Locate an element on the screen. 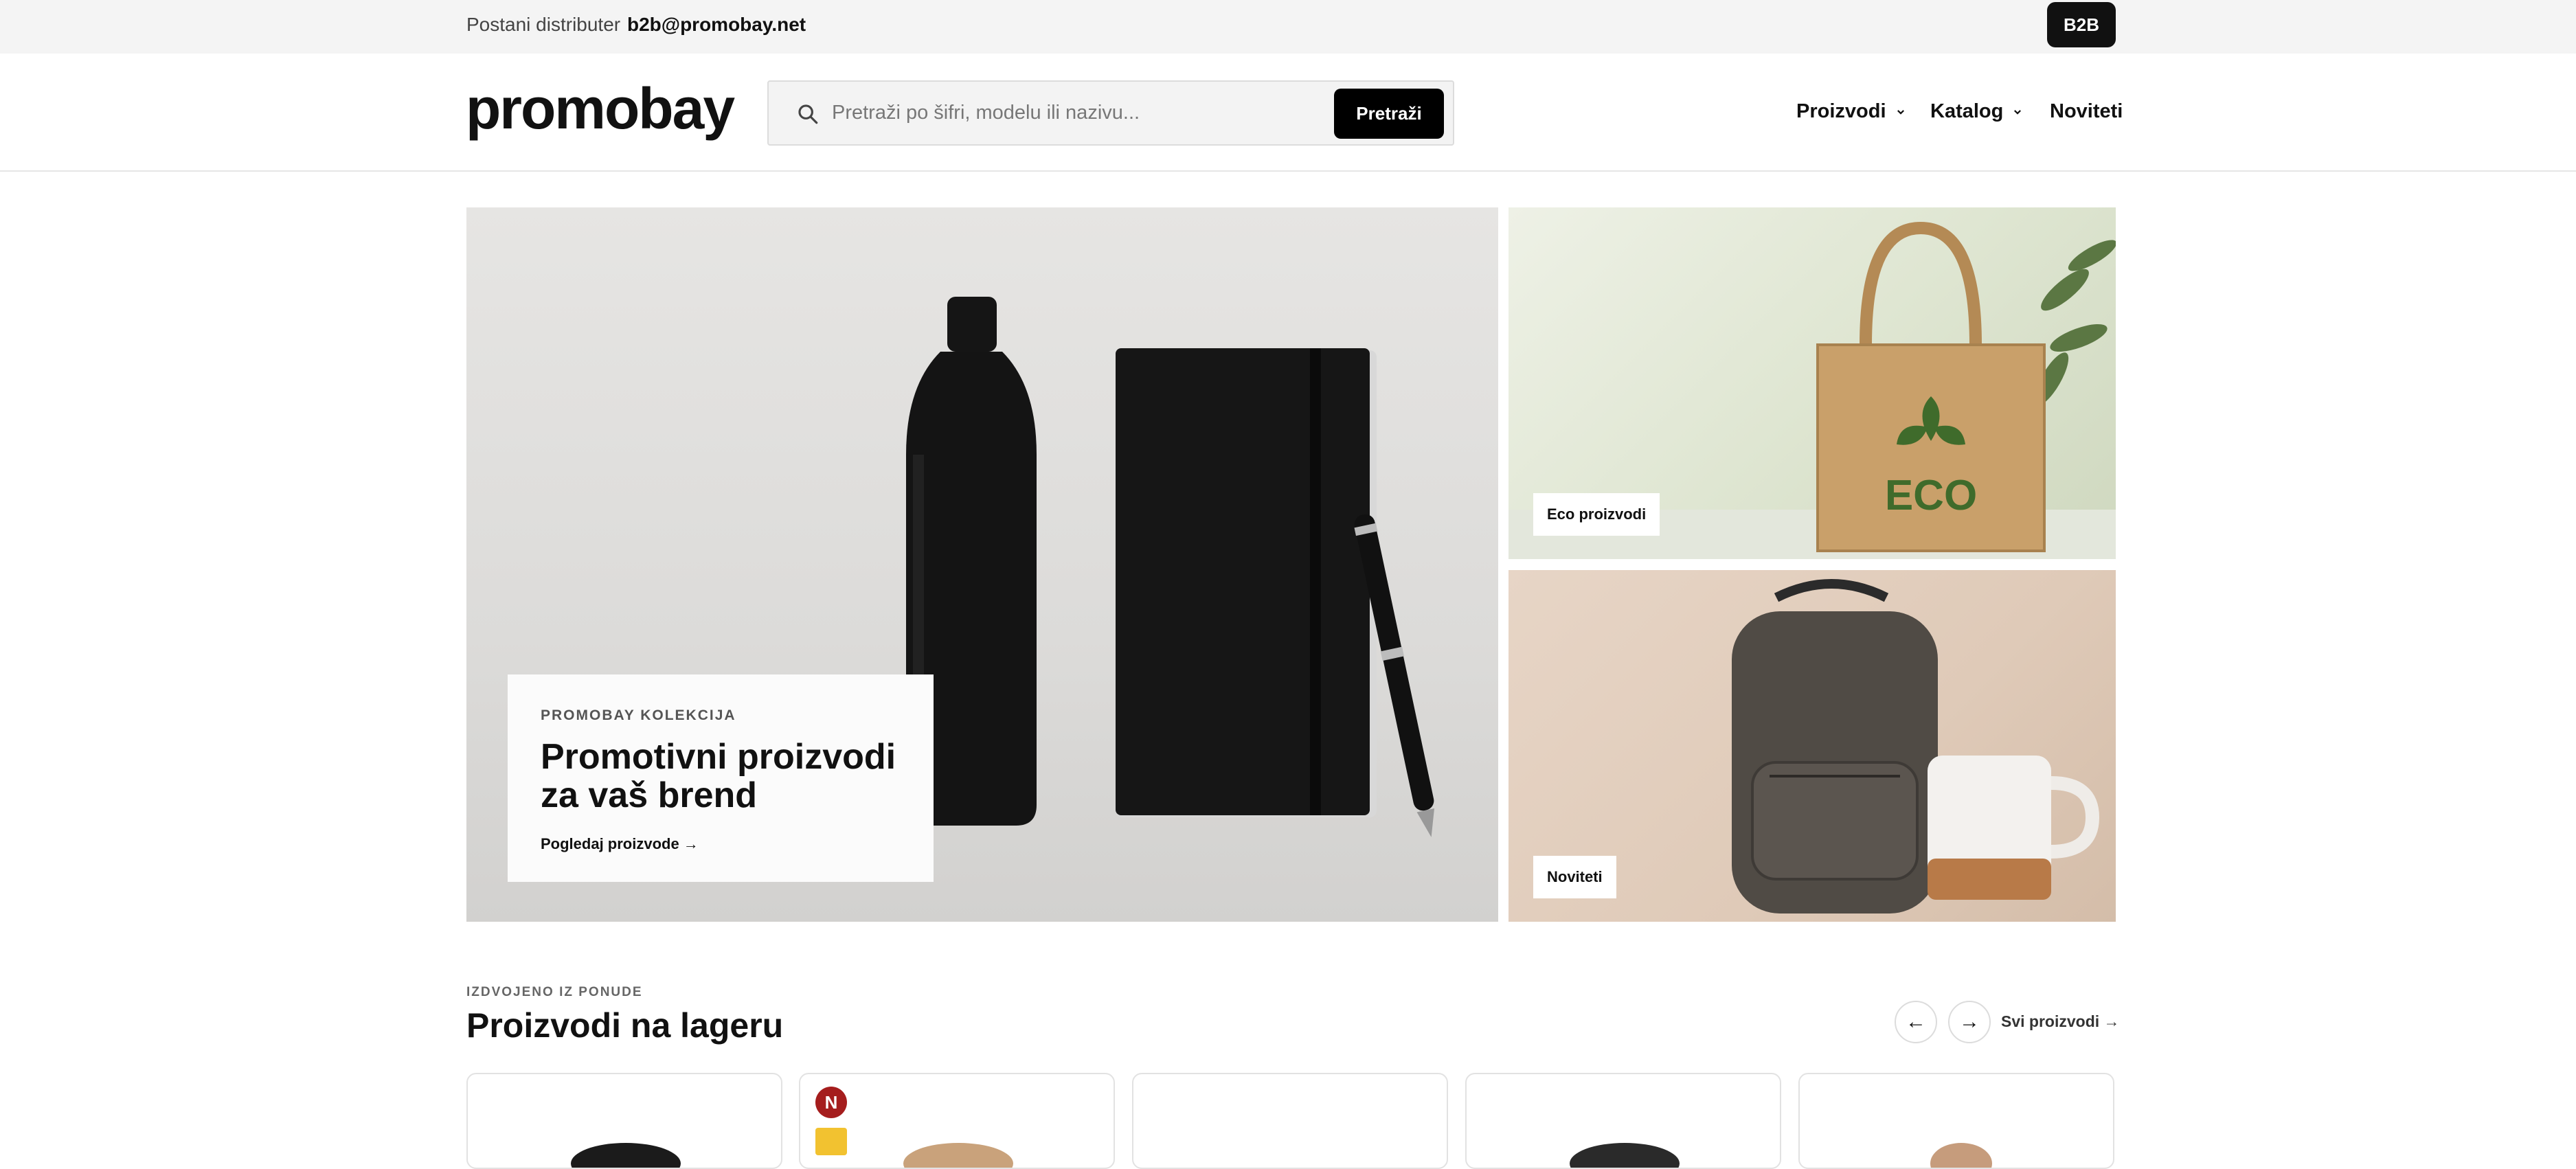  nav-news: Noviteti is located at coordinates (2086, 111).